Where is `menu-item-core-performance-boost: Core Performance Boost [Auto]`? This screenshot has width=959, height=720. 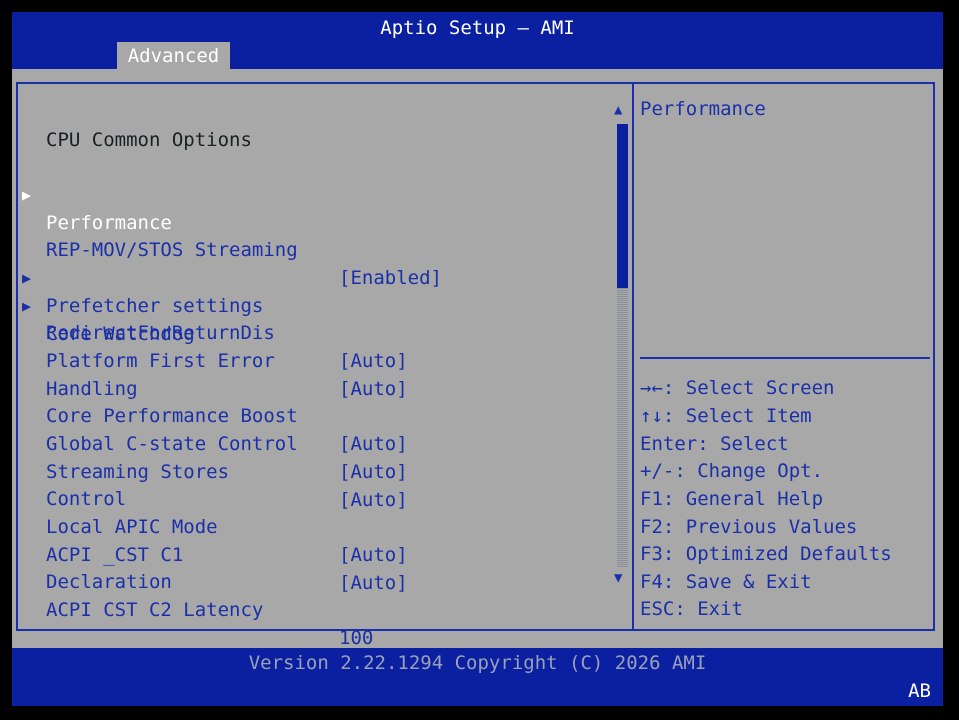 menu-item-core-performance-boost: Core Performance Boost [Auto] is located at coordinates (210, 414).